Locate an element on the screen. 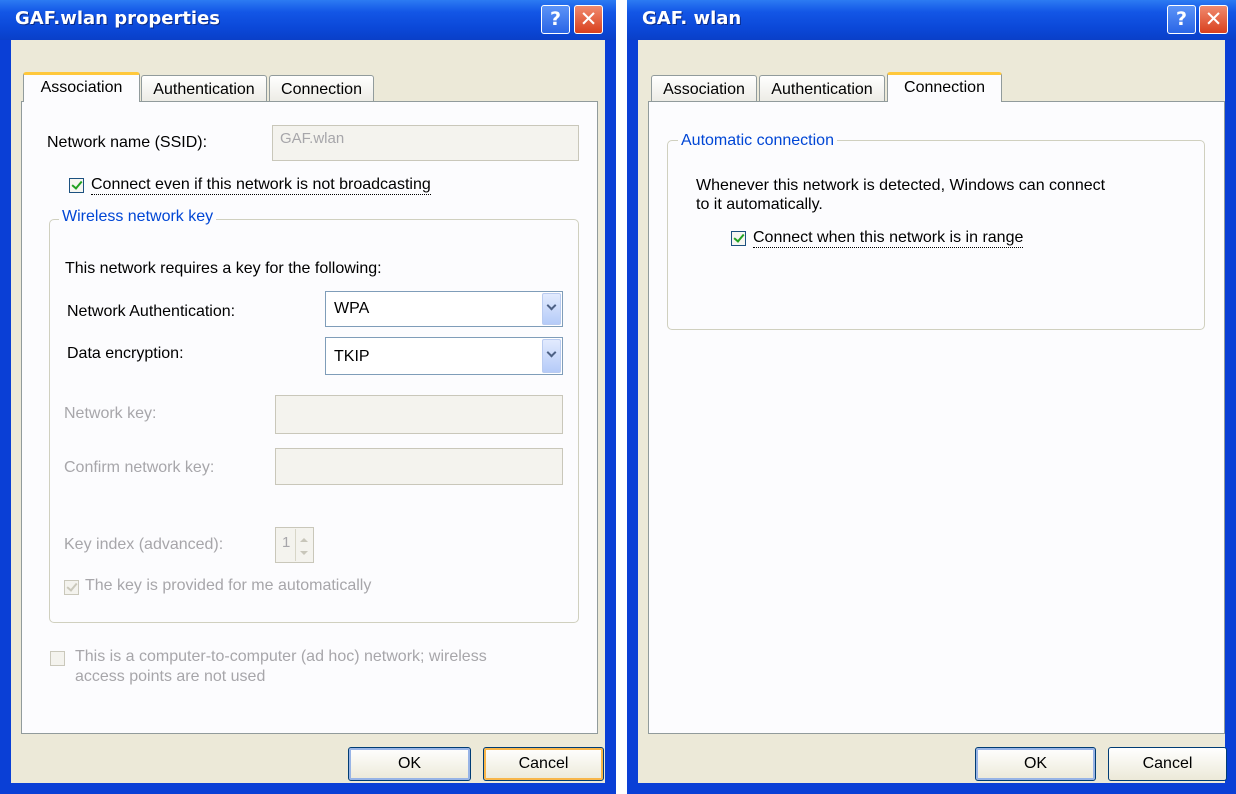  encryption-label: Data encryption: is located at coordinates (125, 353).